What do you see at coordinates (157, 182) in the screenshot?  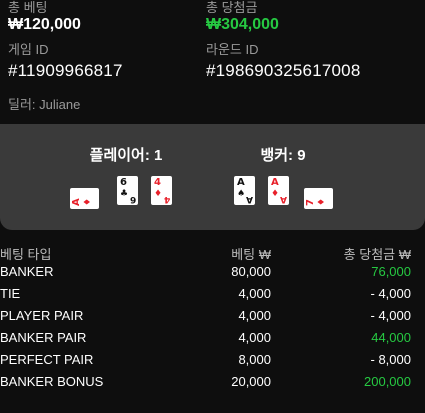 I see `card-rank: 4` at bounding box center [157, 182].